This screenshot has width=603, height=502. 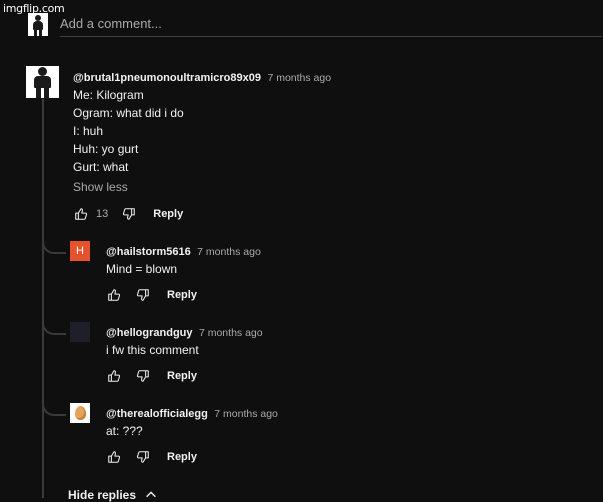 I want to click on chevron-up-icon, so click(x=151, y=495).